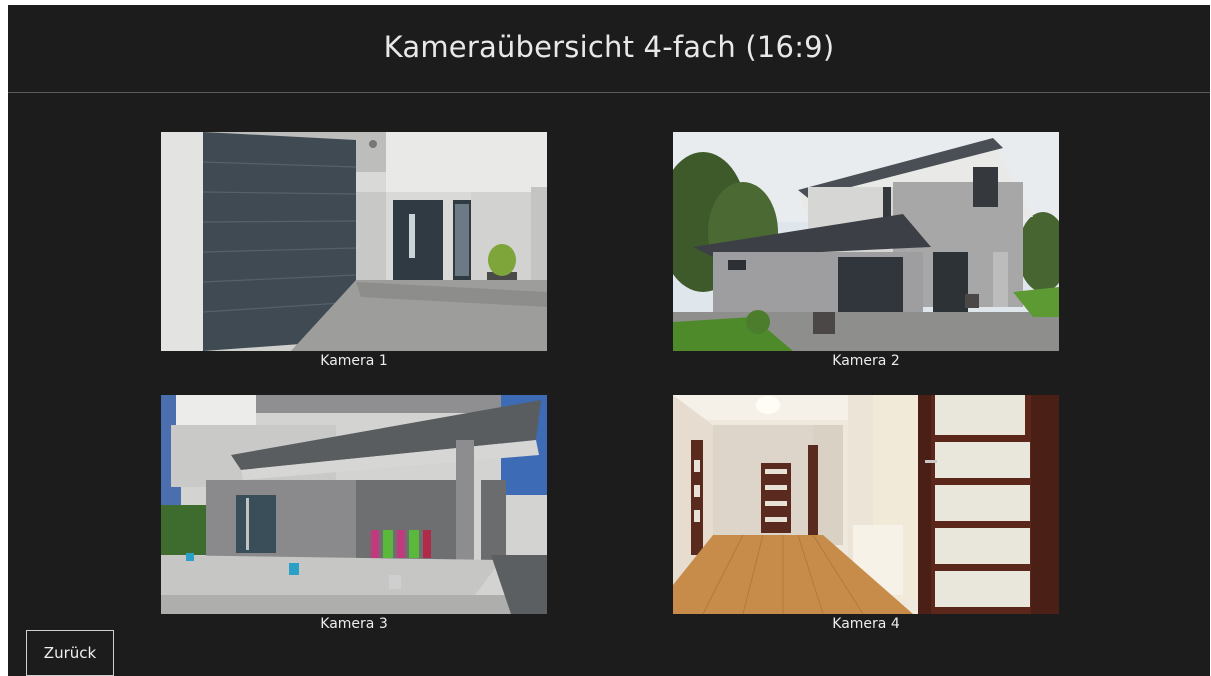  Describe the element at coordinates (354, 624) in the screenshot. I see `camera-label-3: Kamera 3` at that location.